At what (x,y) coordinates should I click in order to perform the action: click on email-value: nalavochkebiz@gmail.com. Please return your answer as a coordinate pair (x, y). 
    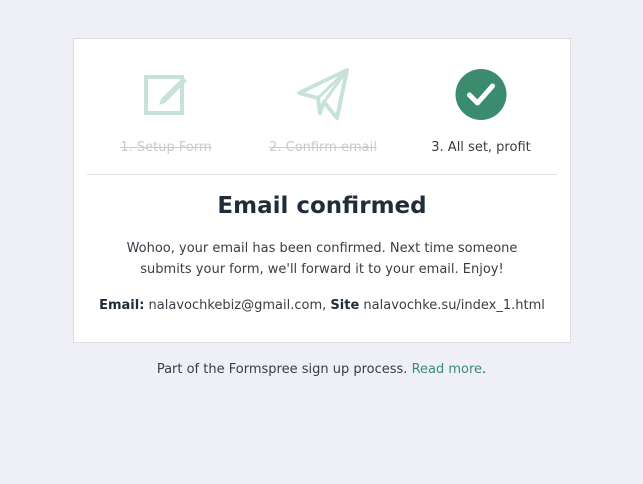
    Looking at the image, I should click on (235, 305).